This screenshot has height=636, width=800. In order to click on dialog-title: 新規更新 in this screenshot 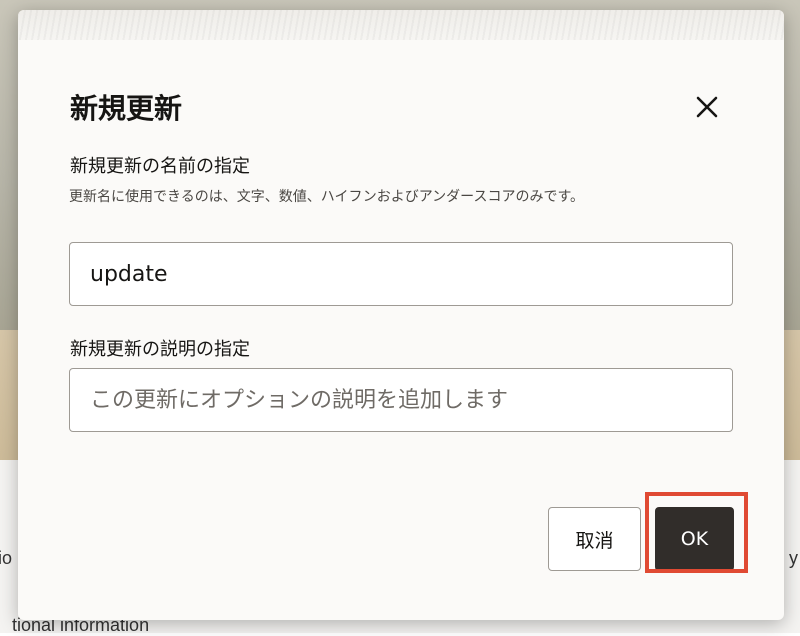, I will do `click(126, 108)`.